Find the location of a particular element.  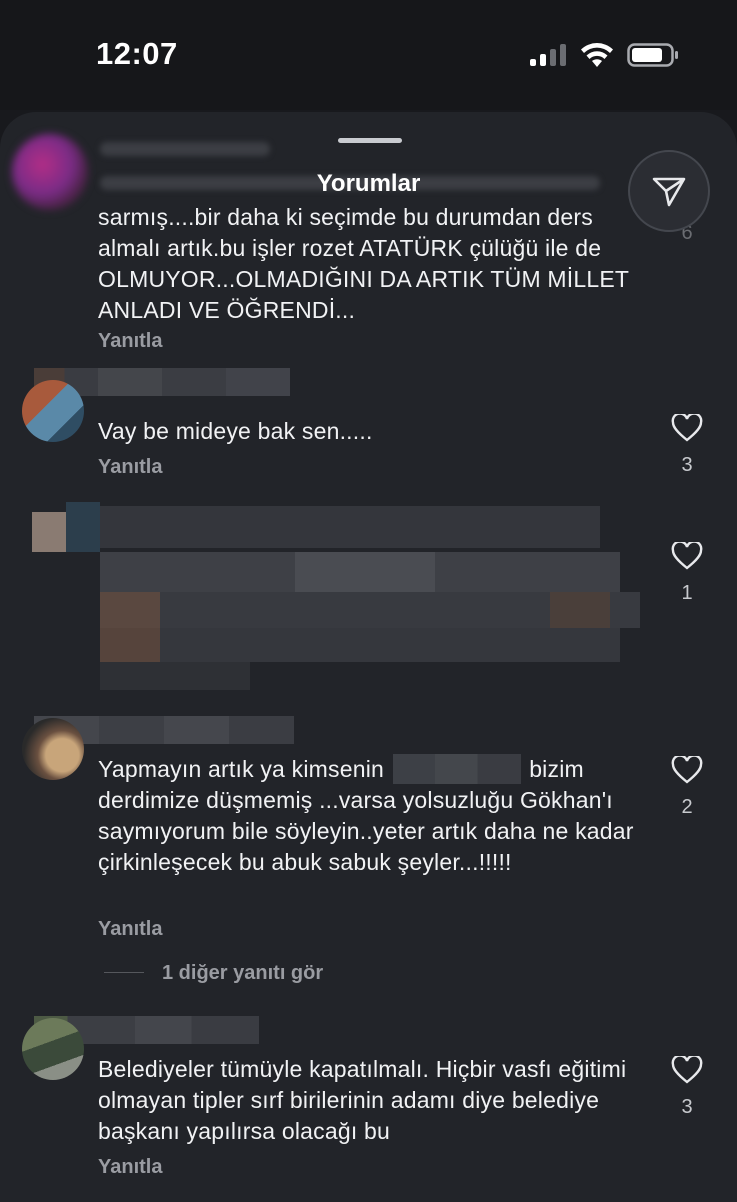

comment-item: Vay be mideye bak sen..... Yanıtla 3 is located at coordinates (368, 427).